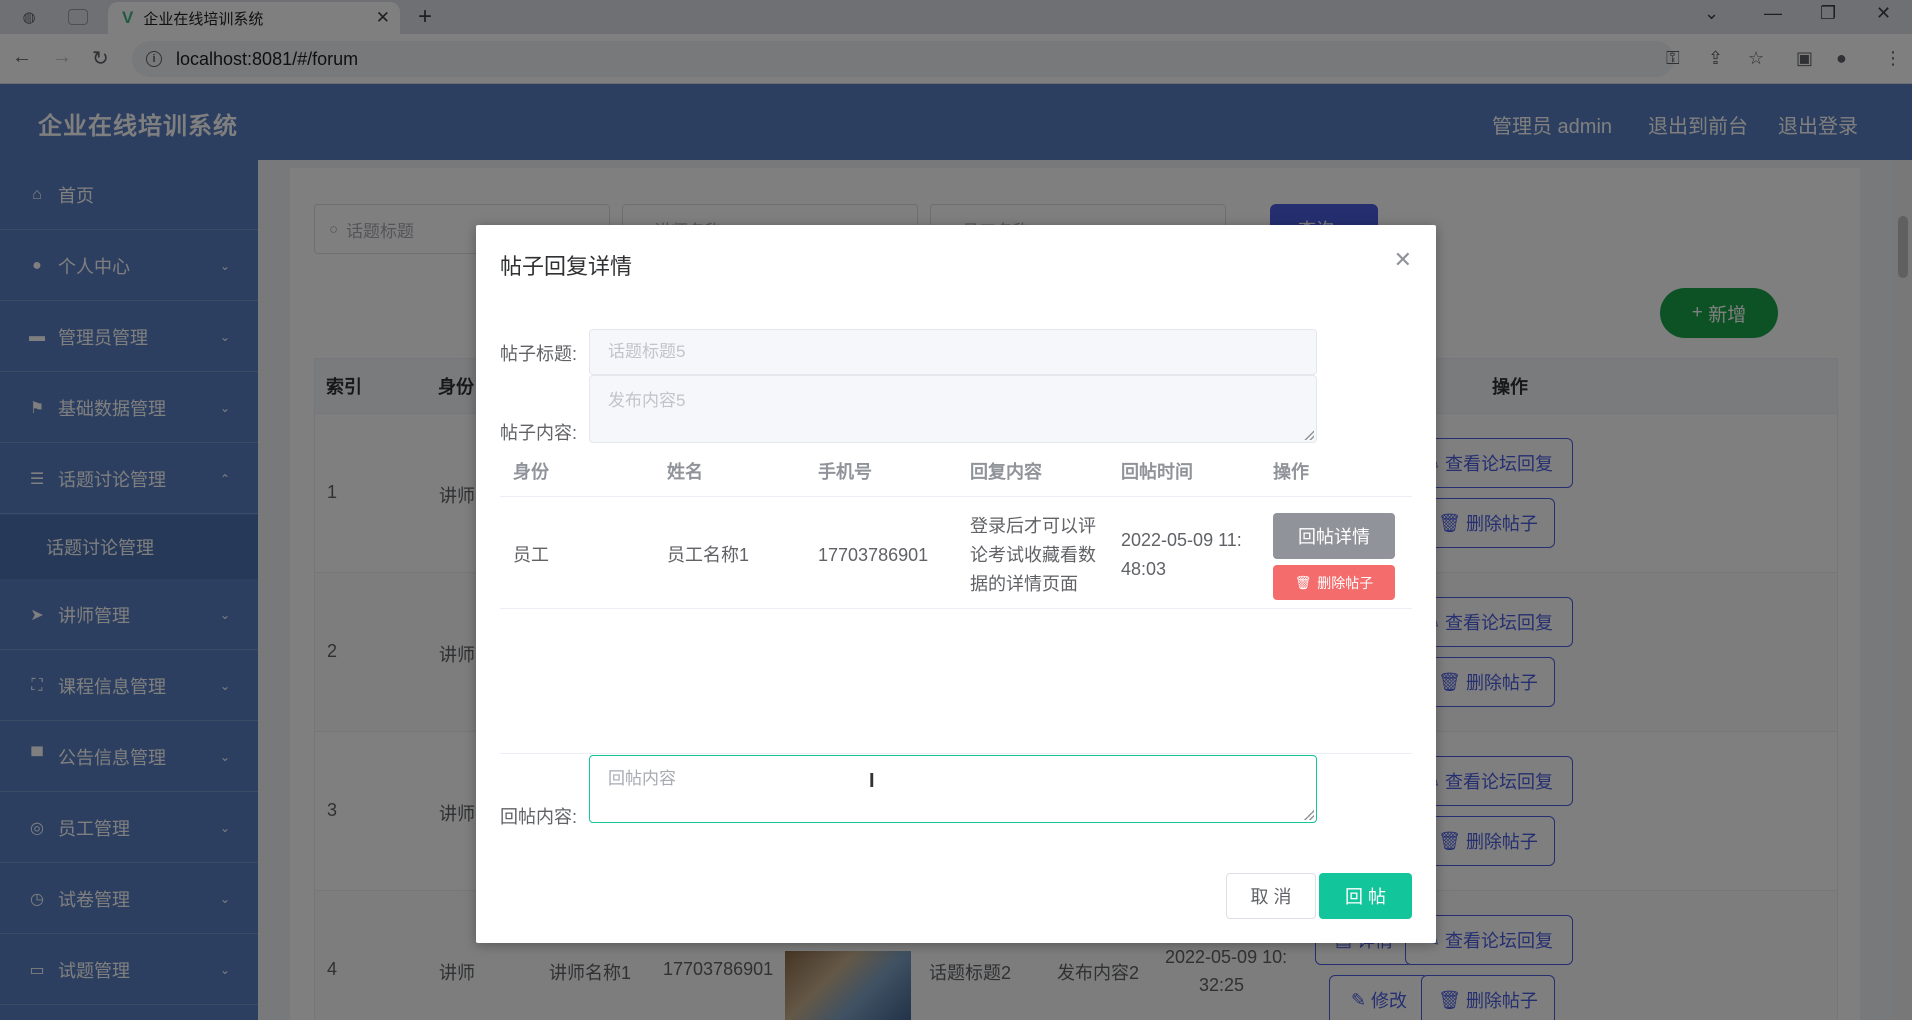 The image size is (1912, 1020). I want to click on reply-detail-button: 回帖详情, so click(1334, 536).